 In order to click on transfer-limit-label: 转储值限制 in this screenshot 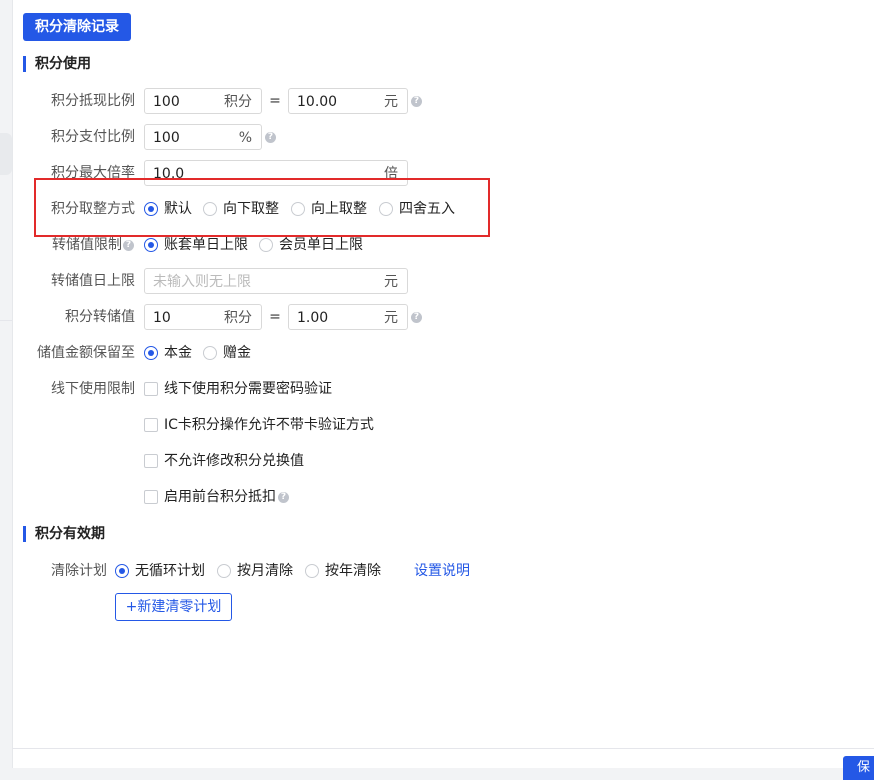, I will do `click(87, 245)`.